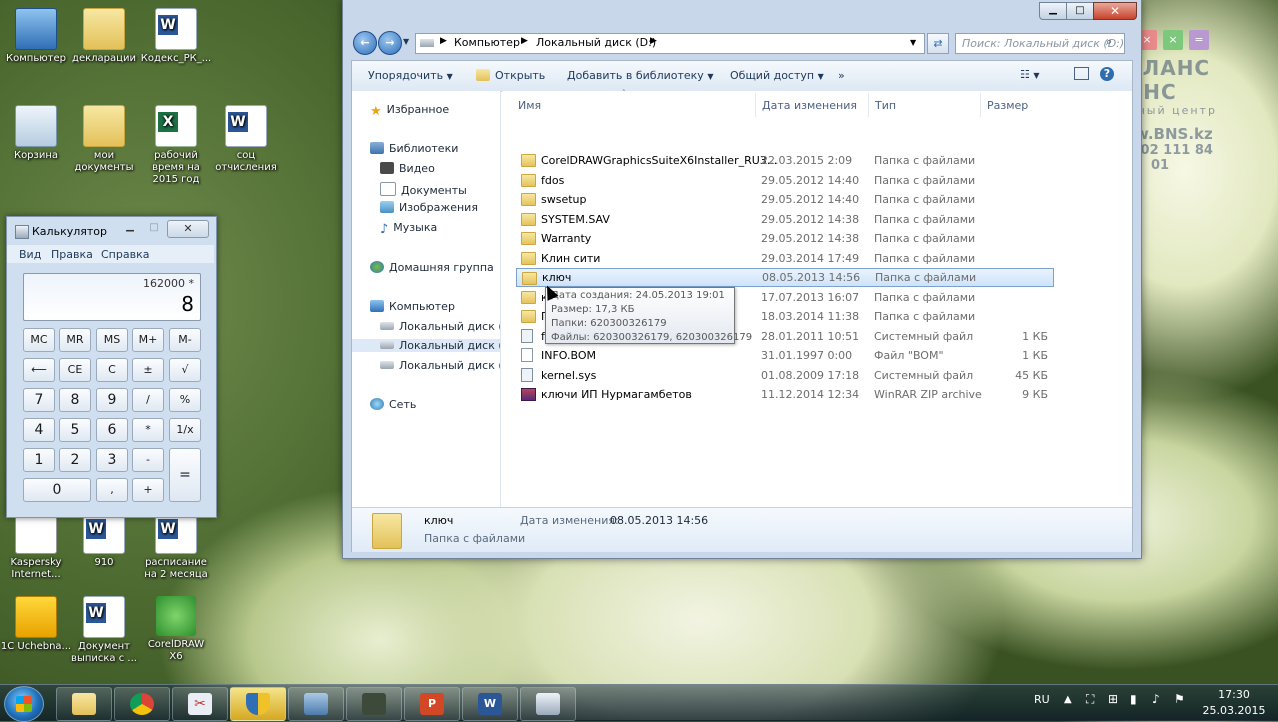 Image resolution: width=1278 pixels, height=722 pixels. Describe the element at coordinates (670, 43) in the screenshot. I see `address-bar: ▶ Компьютер ▶ Локальный диск (D:) ▶ ▼` at that location.